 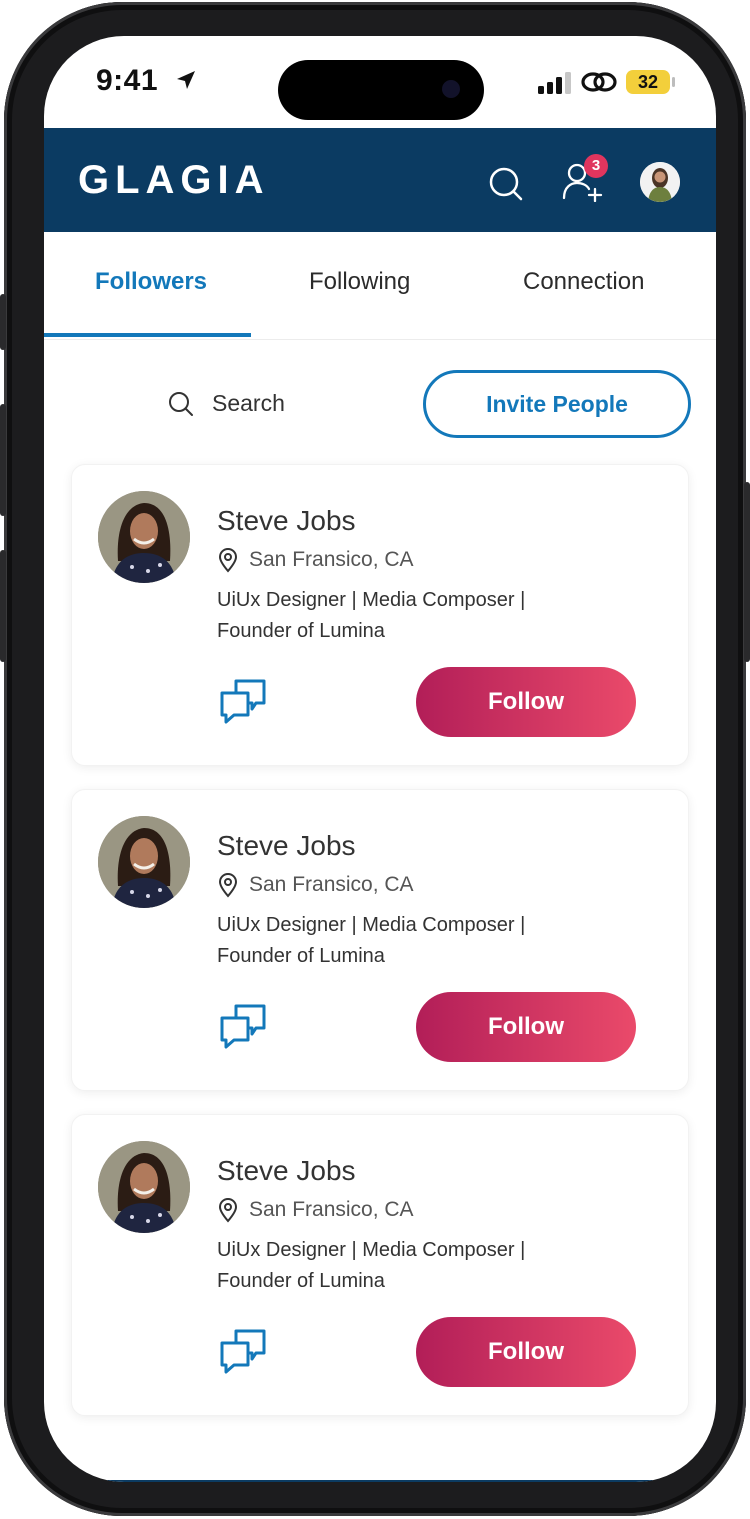 I want to click on tab-bar: Followers Following Connection, so click(x=380, y=286).